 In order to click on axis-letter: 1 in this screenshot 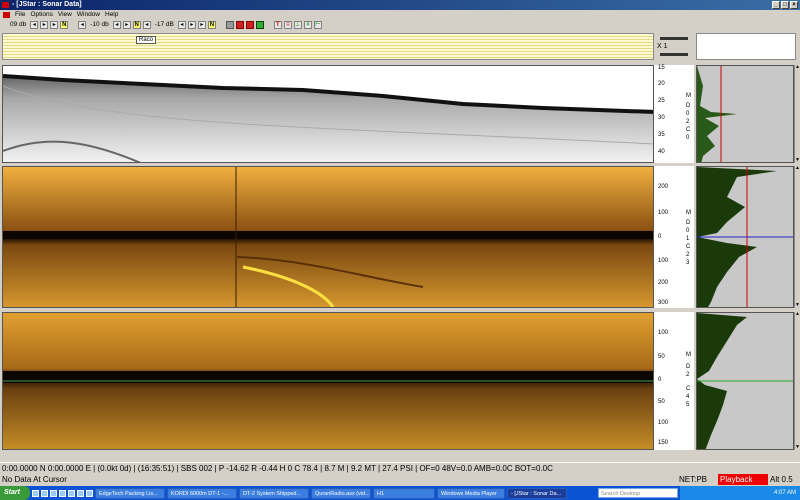, I will do `click(688, 239)`.